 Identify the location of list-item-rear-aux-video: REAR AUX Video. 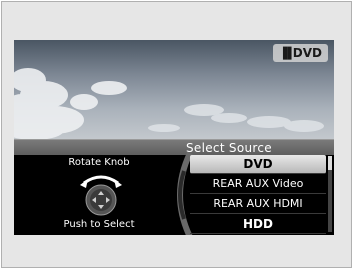
(258, 184).